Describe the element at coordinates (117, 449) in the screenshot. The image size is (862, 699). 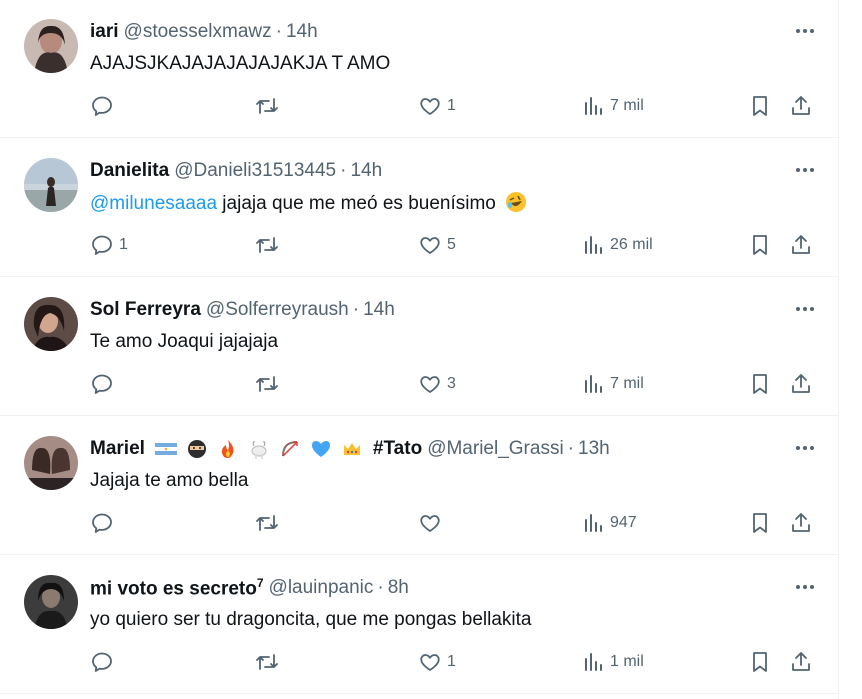
I see `display-name: Mariel` at that location.